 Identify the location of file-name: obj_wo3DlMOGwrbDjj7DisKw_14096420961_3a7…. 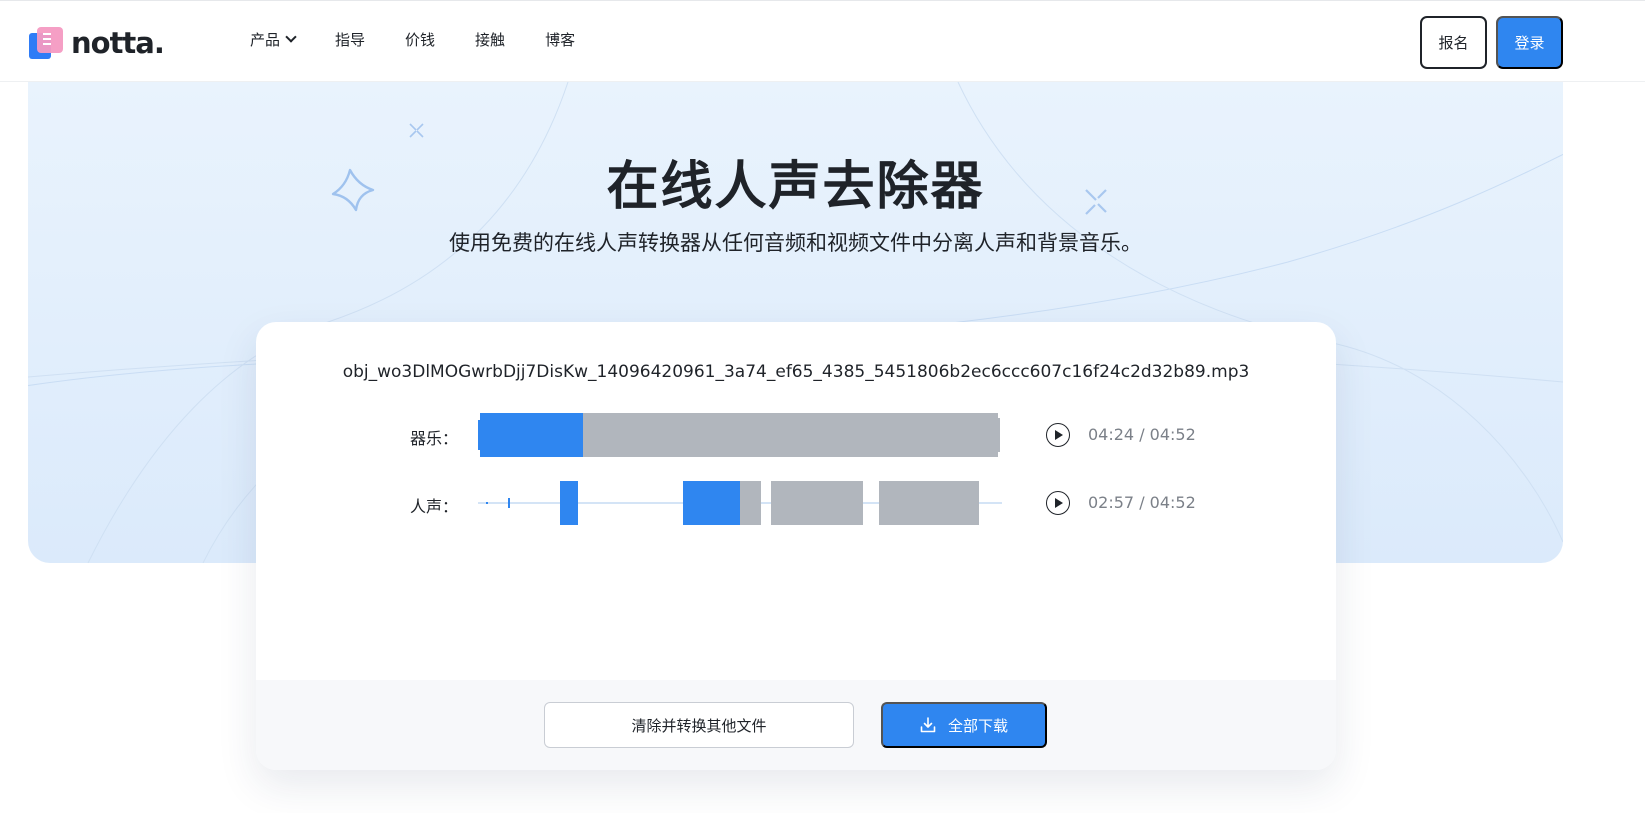
(796, 372).